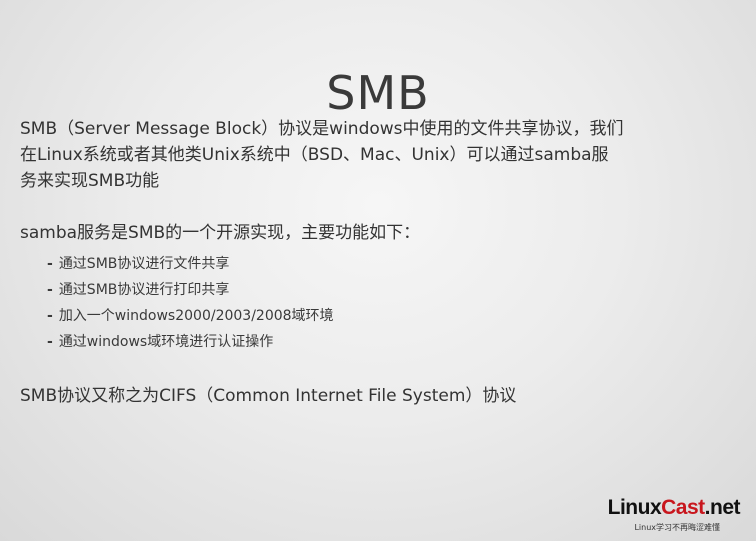 This screenshot has height=541, width=756. I want to click on logo-word-net: .net, so click(722, 507).